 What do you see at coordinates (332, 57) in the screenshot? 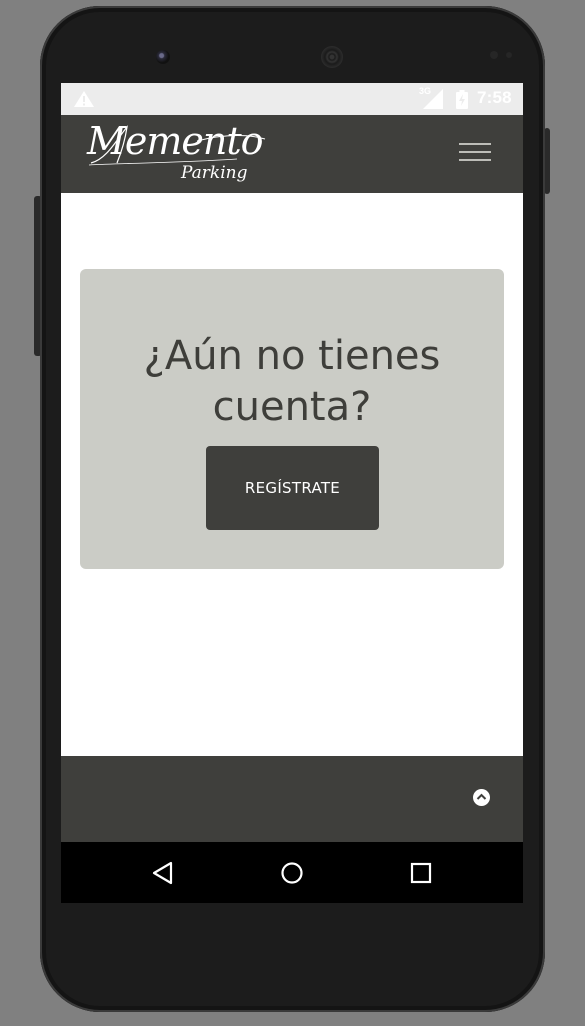
I see `earpiece-speaker` at bounding box center [332, 57].